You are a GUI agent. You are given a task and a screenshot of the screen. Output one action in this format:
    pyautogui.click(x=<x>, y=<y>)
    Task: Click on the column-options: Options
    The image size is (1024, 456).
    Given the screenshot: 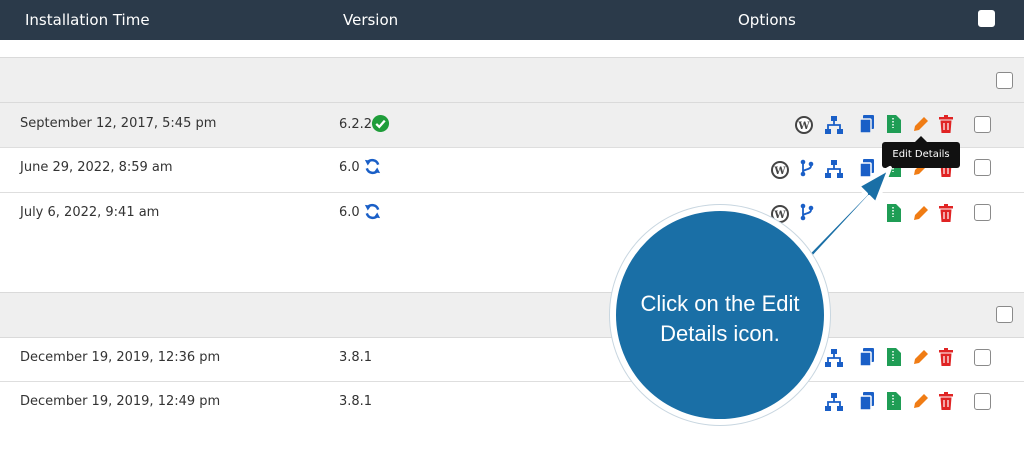 What is the action you would take?
    pyautogui.click(x=767, y=20)
    